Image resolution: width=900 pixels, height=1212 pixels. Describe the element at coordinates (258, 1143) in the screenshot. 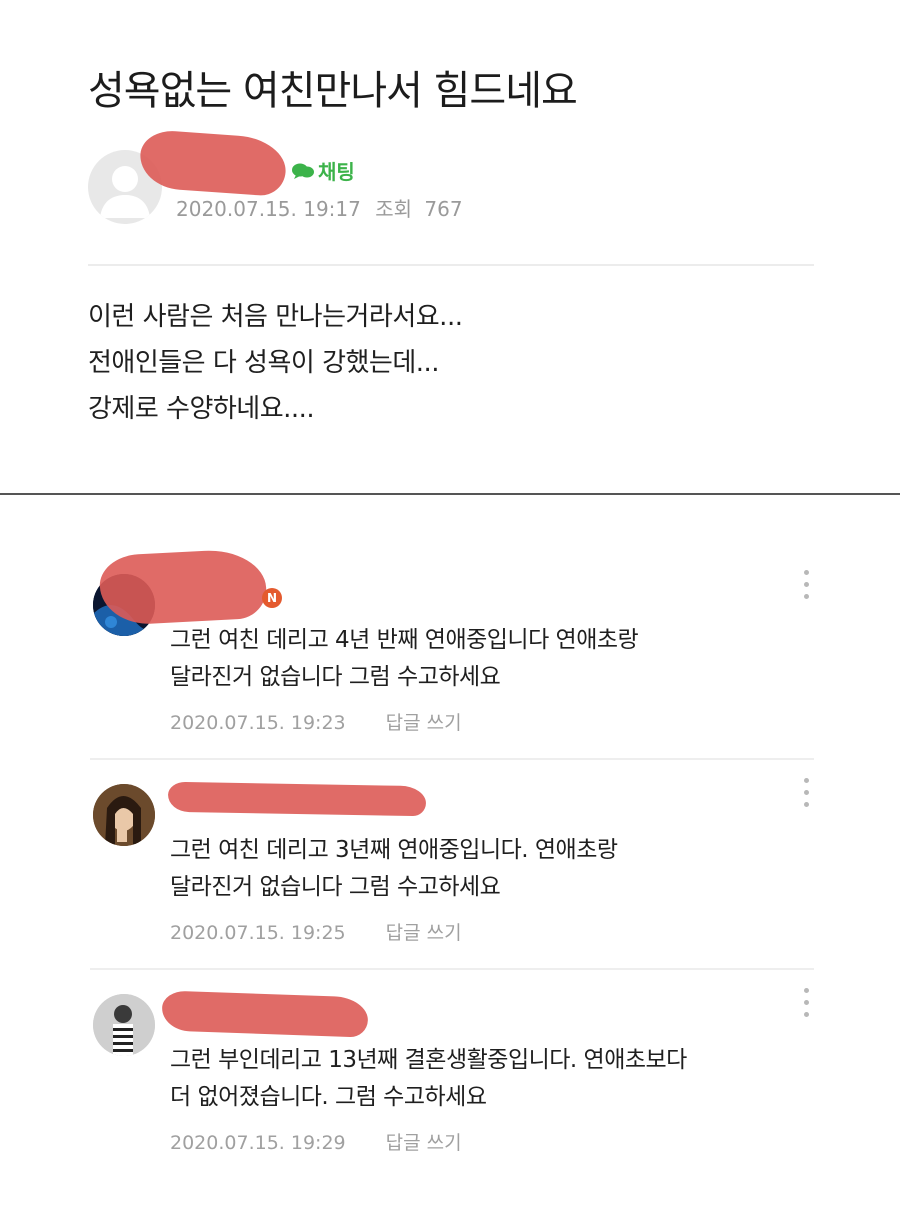

I see `comment-date: 2020.07.15. 19:29` at that location.